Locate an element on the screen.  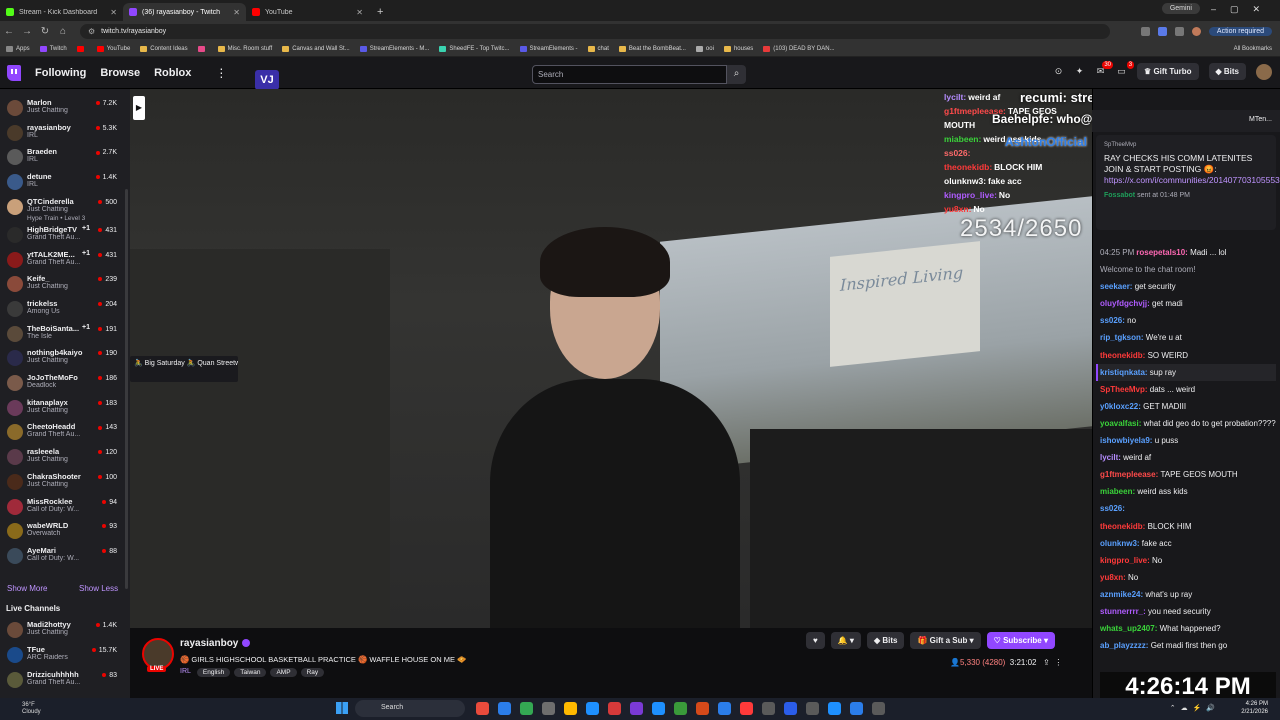
reload-icon: ↻ is located at coordinates (45, 31).